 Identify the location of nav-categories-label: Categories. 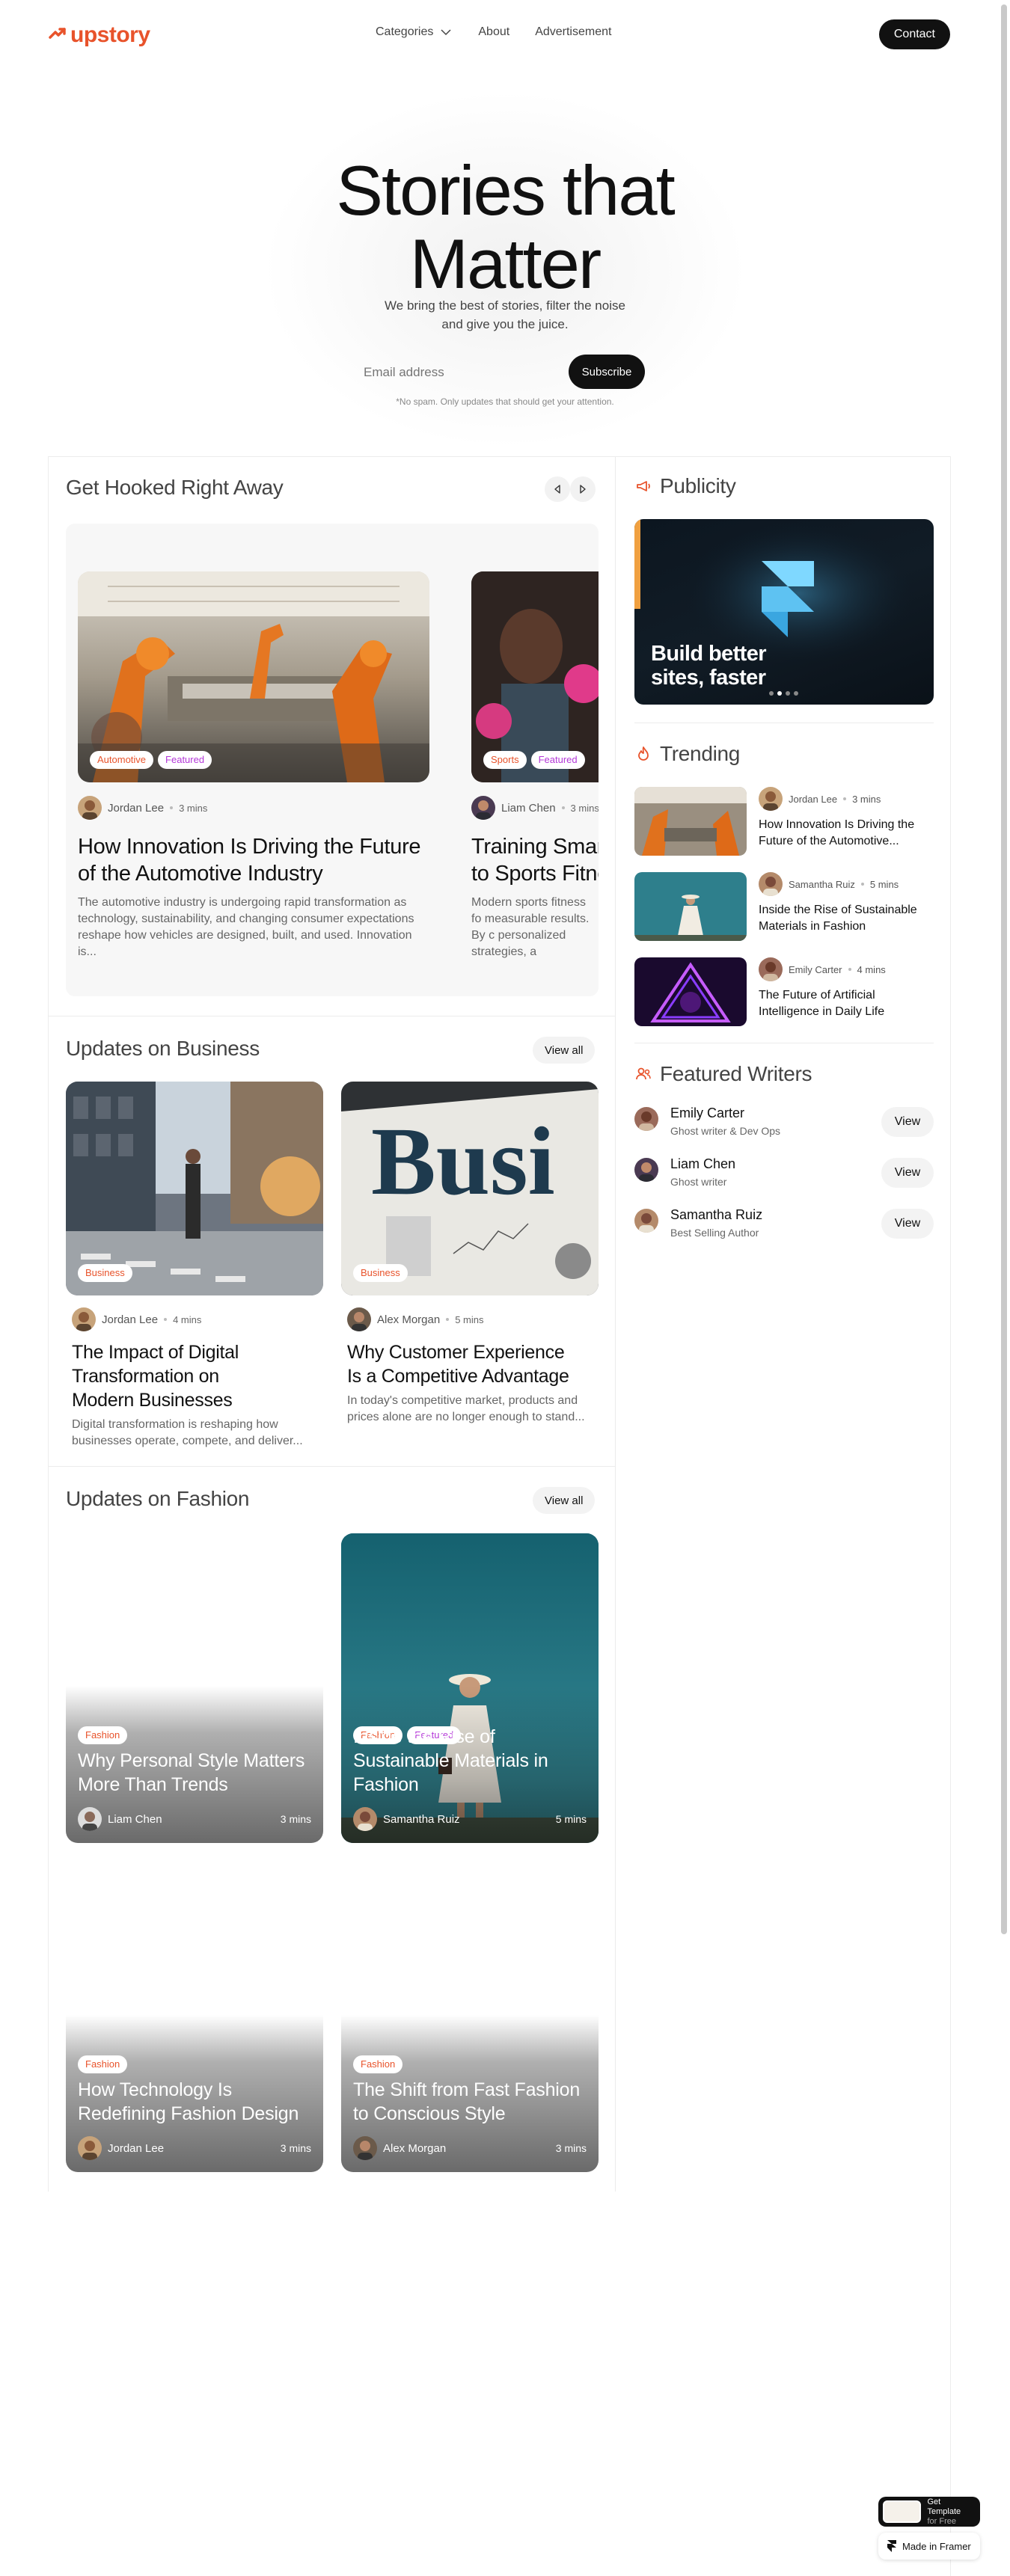
(405, 31).